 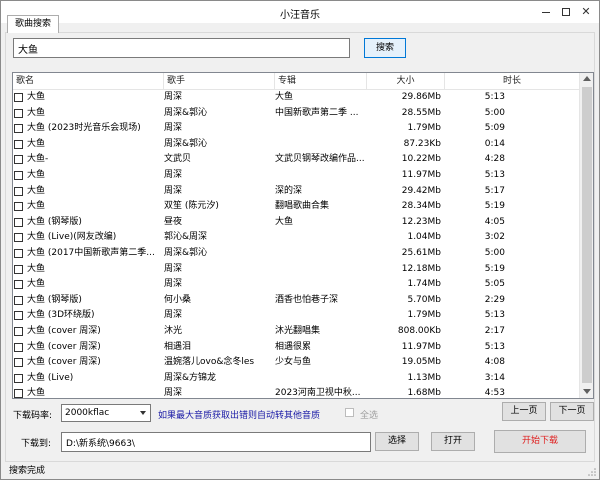 What do you see at coordinates (494, 143) in the screenshot?
I see `song-duration: 0:14` at bounding box center [494, 143].